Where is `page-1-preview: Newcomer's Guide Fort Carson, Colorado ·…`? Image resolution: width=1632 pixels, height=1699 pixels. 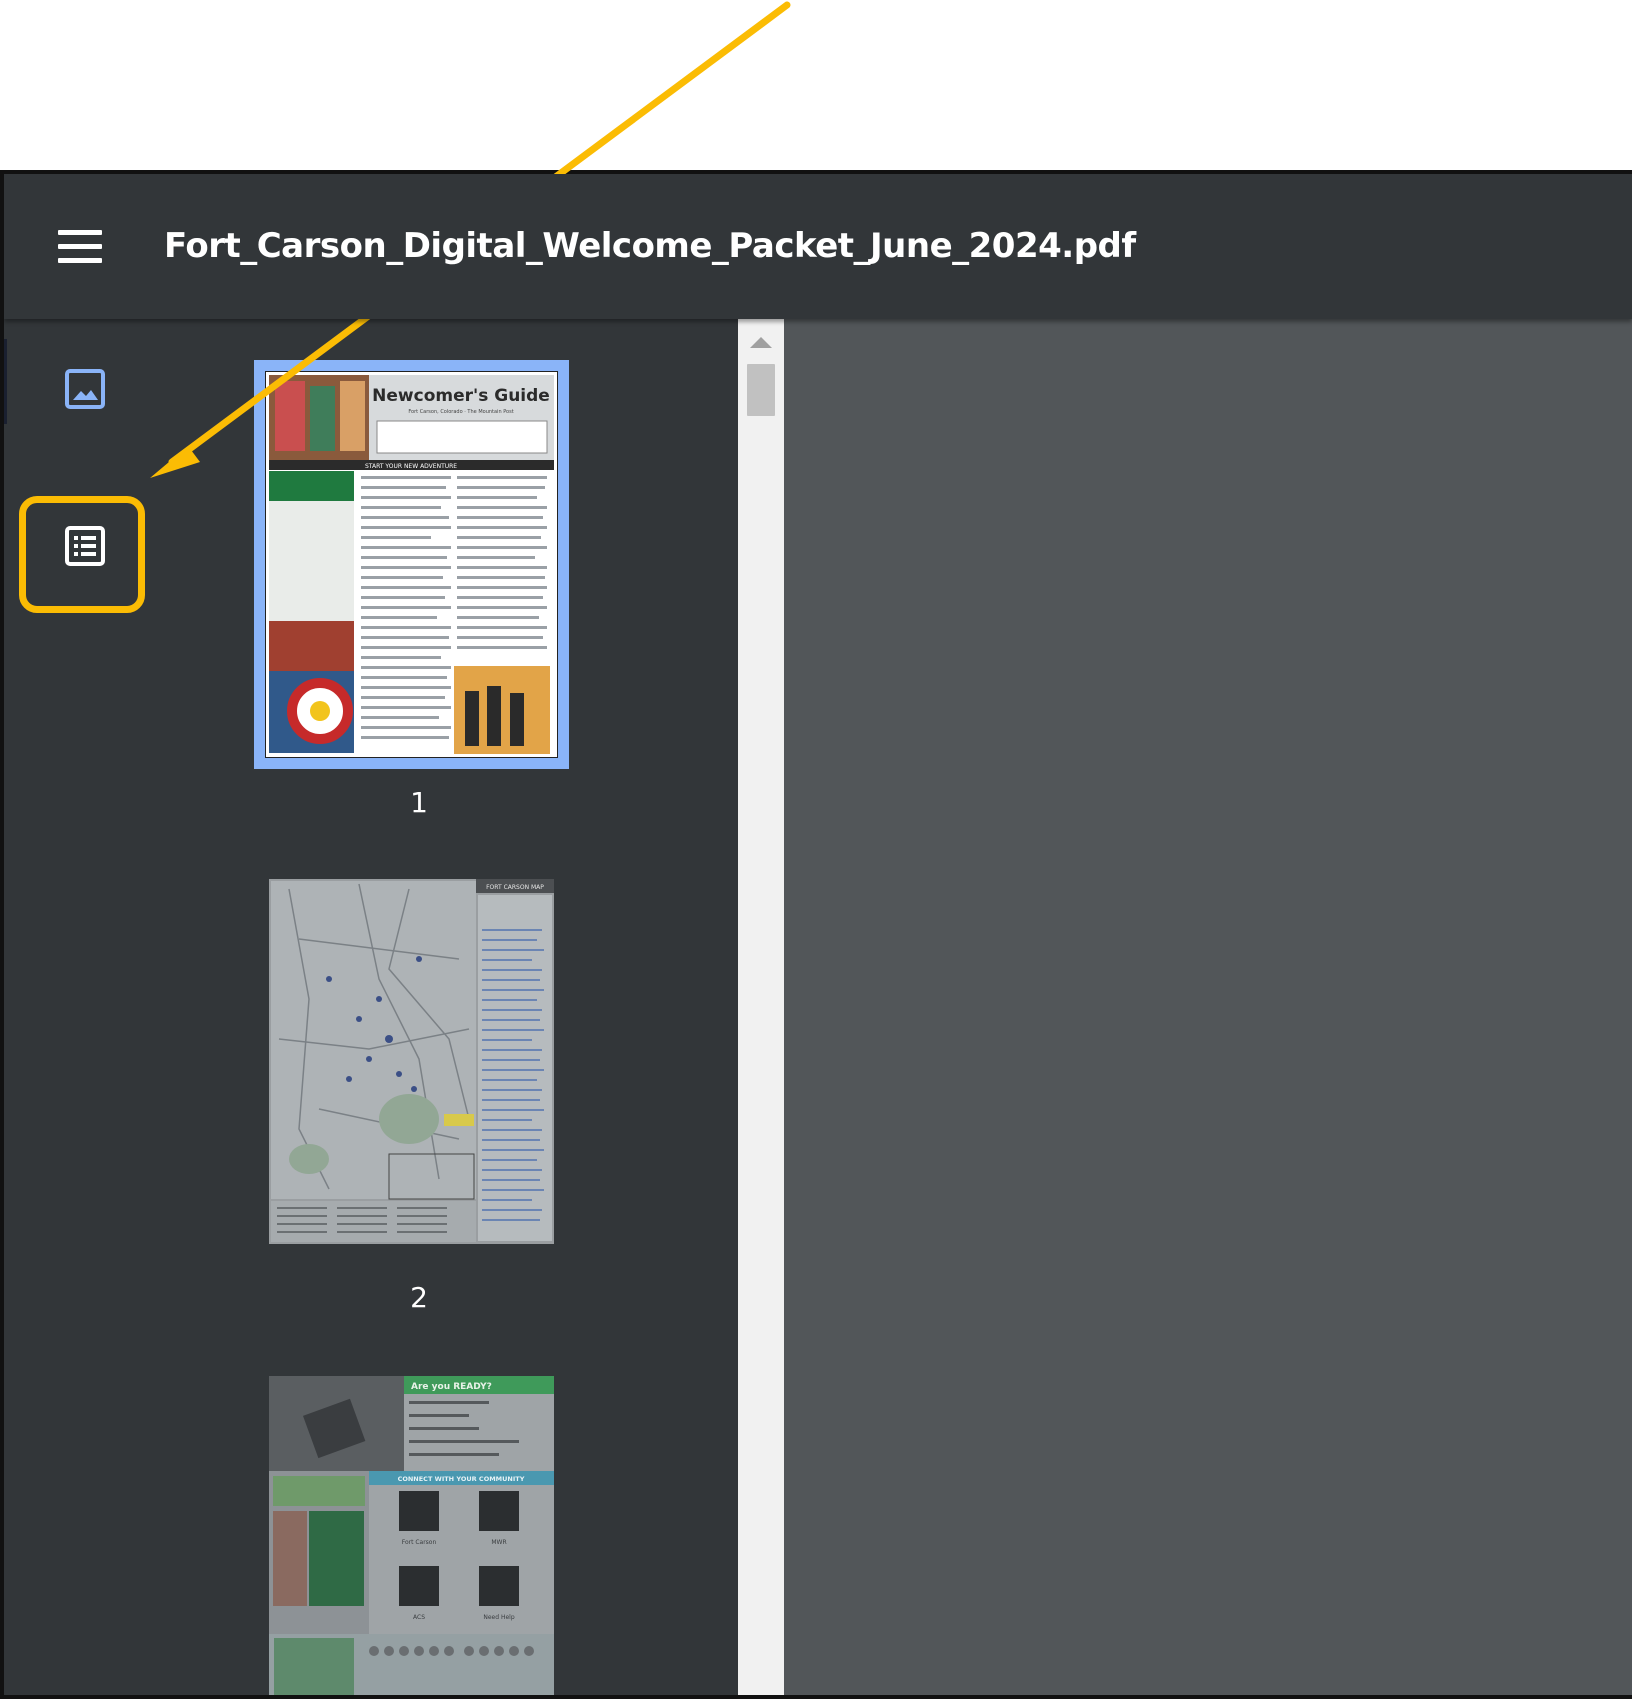 page-1-preview: Newcomer's Guide Fort Carson, Colorado ·… is located at coordinates (411, 564).